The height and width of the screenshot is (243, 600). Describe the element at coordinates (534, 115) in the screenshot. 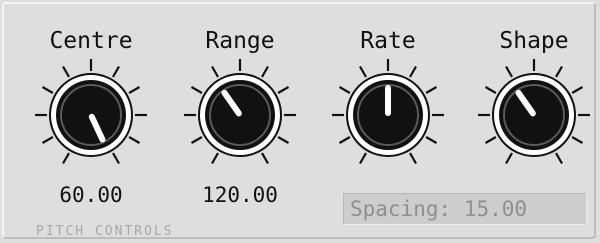

I see `shape-knob` at that location.